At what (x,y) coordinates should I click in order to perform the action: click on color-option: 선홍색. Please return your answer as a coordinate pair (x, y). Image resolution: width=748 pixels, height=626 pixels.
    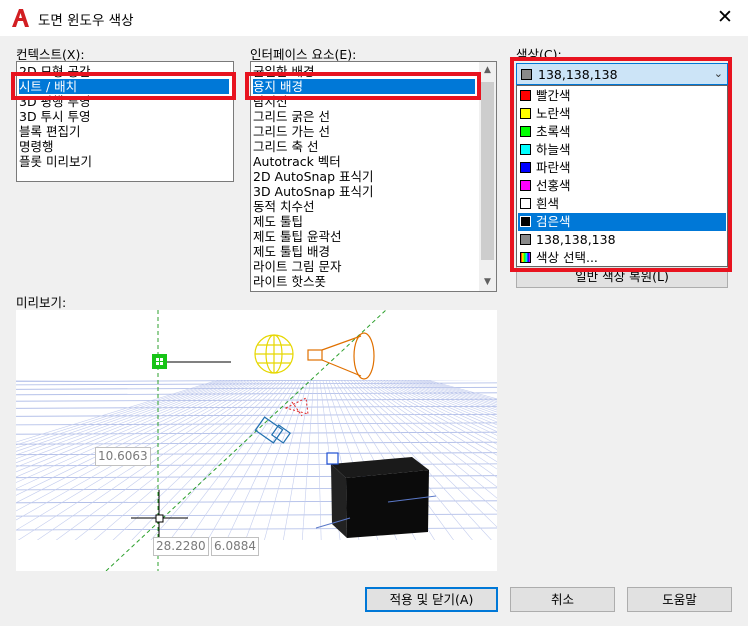
    Looking at the image, I should click on (622, 186).